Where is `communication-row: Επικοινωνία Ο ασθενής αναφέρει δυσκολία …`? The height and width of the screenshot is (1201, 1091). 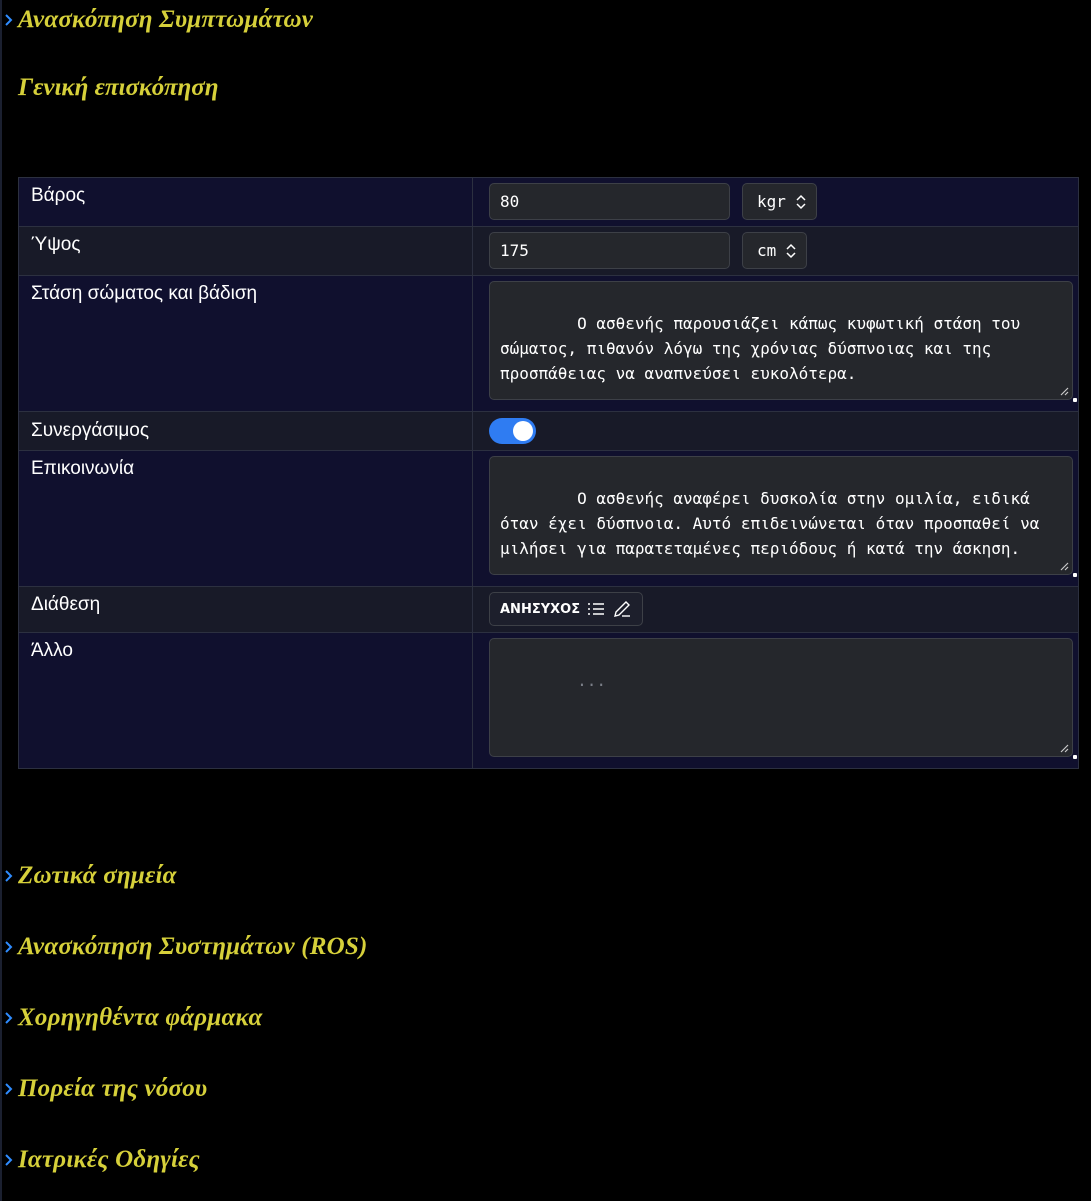 communication-row: Επικοινωνία Ο ασθενής αναφέρει δυσκολία … is located at coordinates (548, 518).